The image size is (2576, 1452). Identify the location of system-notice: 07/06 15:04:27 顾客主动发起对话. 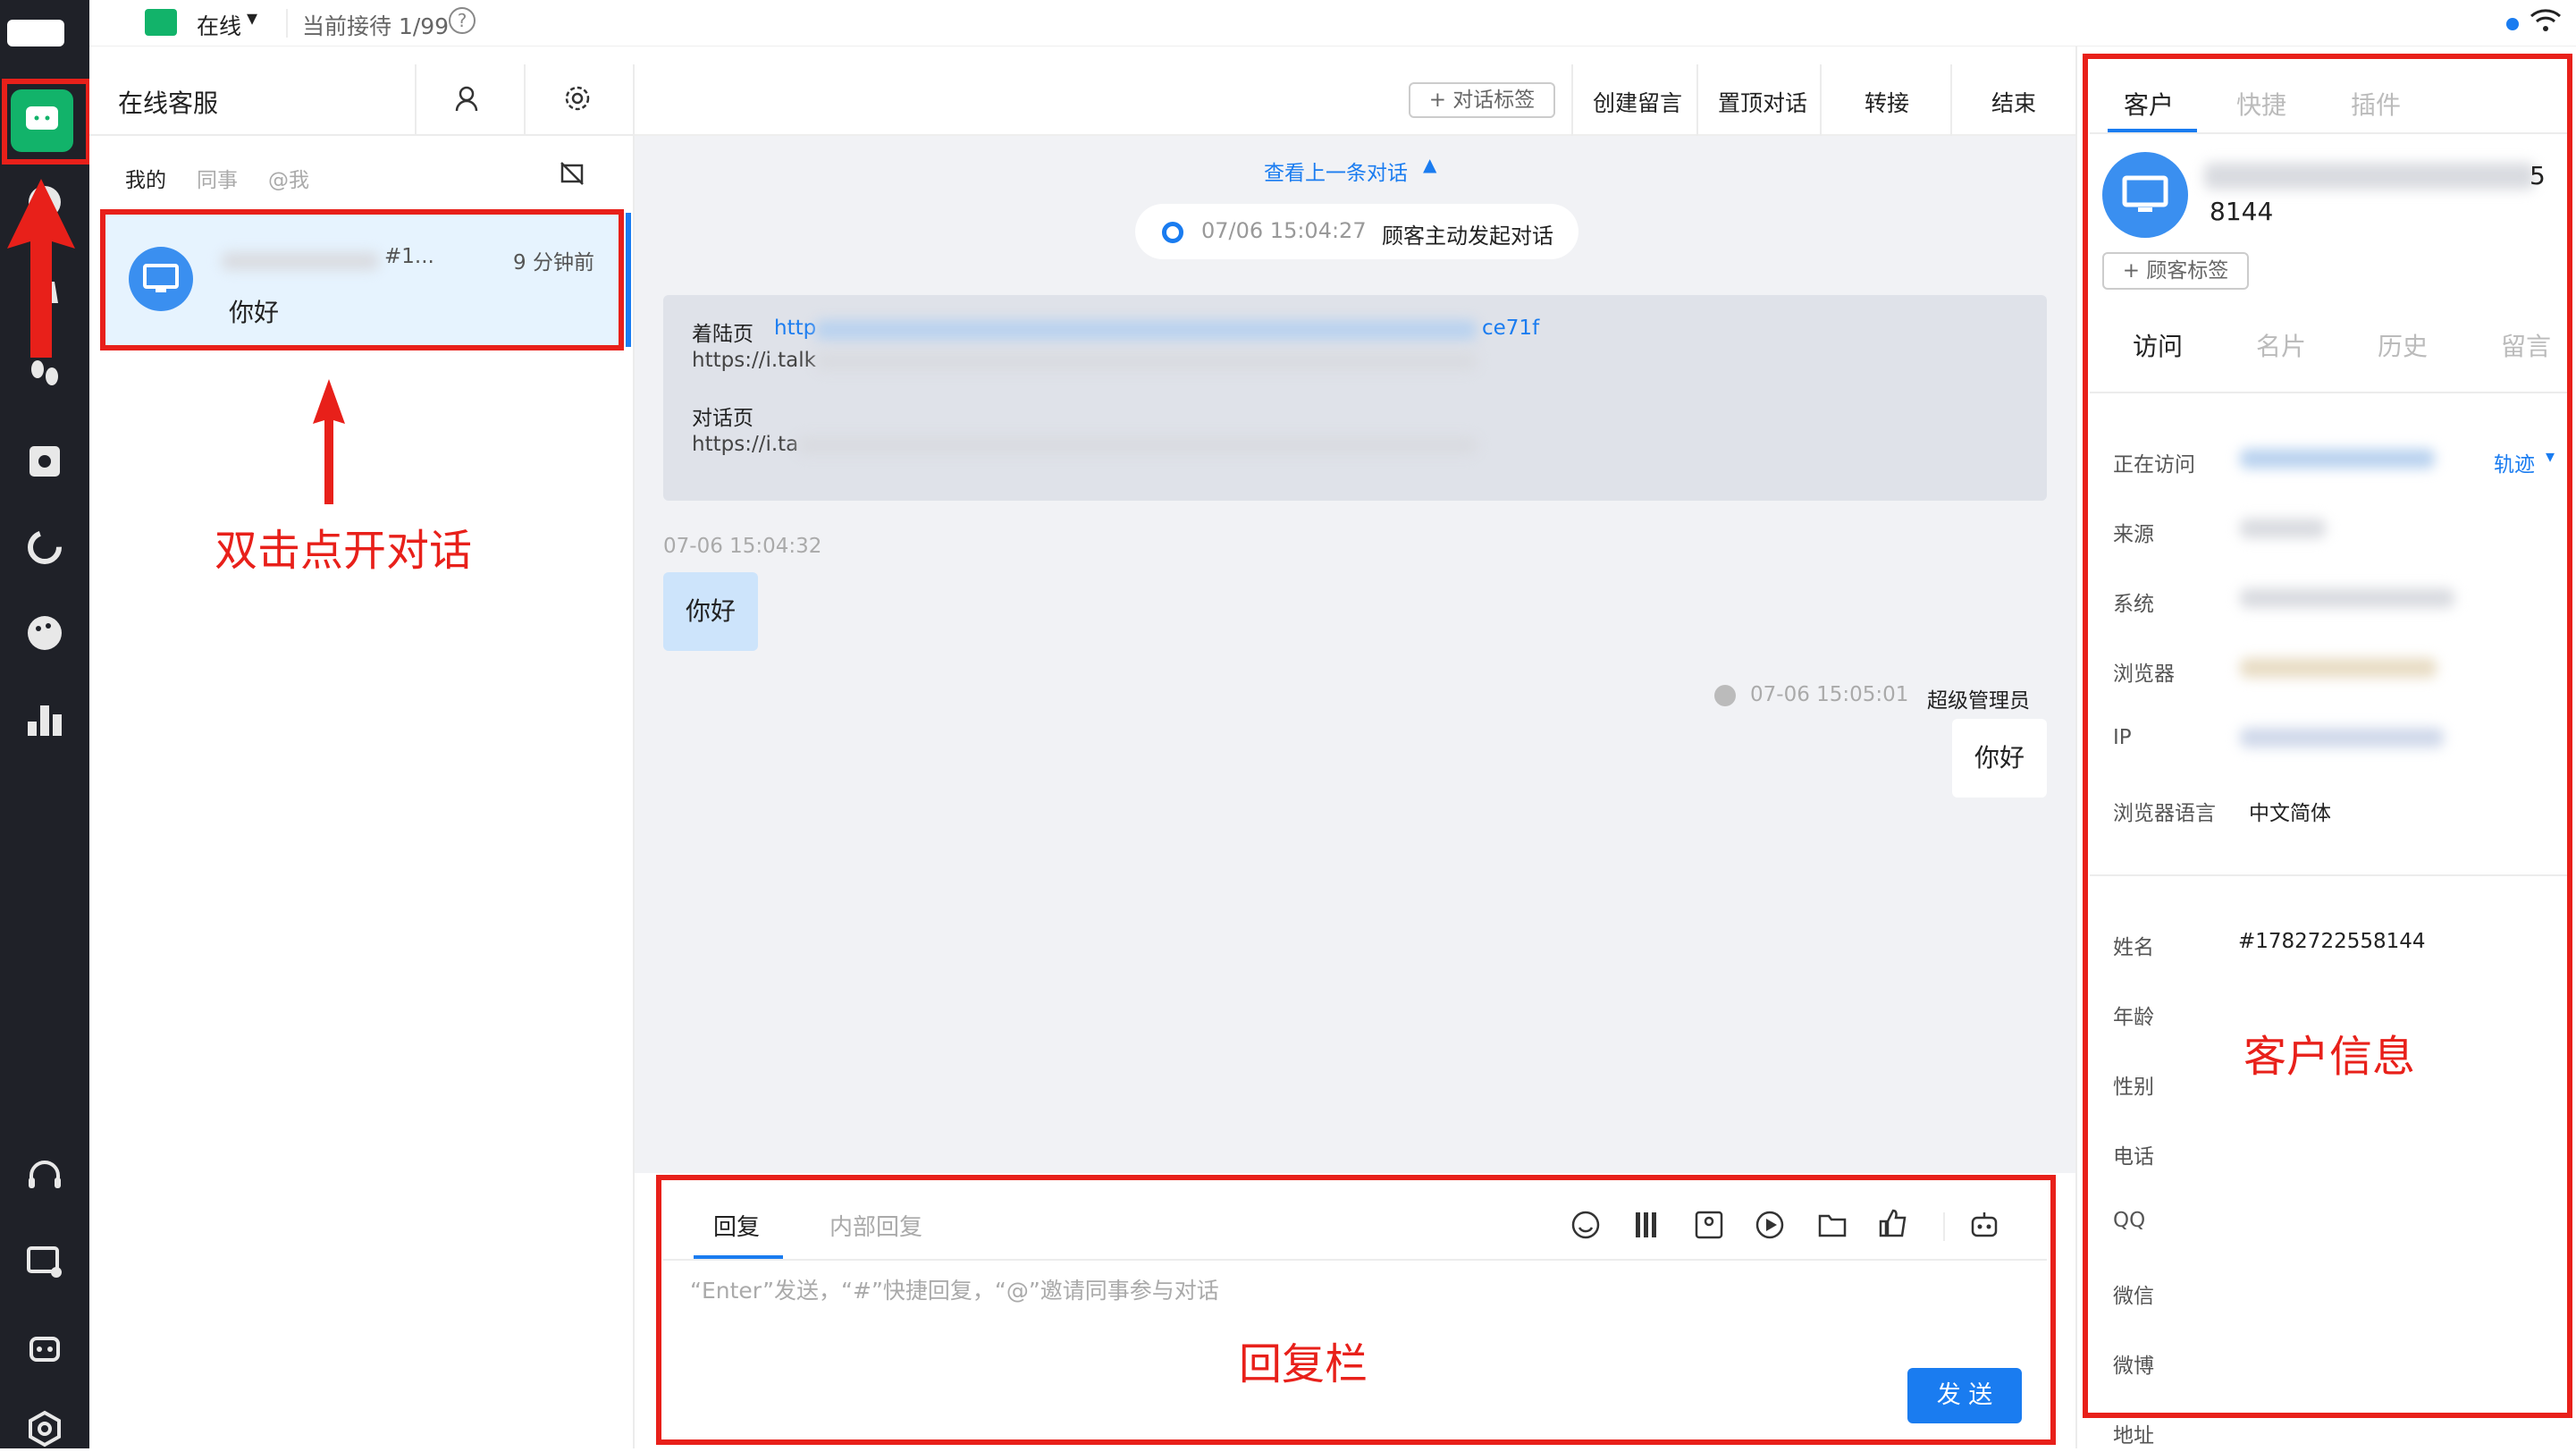
(1357, 231).